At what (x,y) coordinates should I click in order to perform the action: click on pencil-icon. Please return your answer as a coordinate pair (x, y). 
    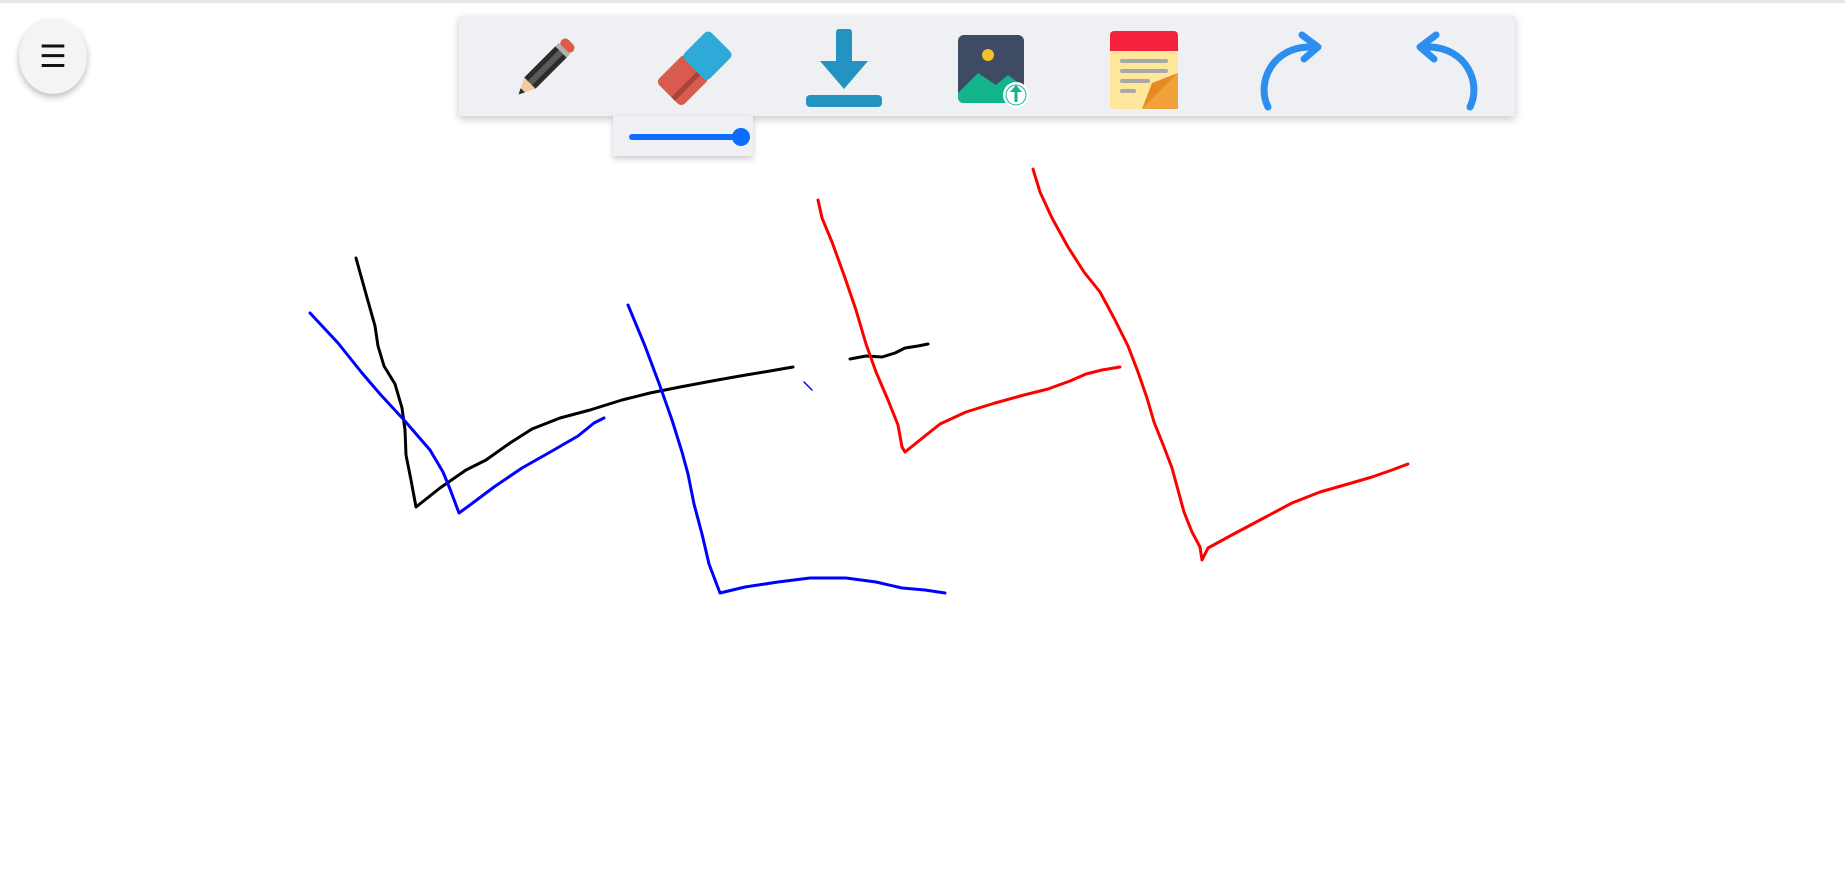
    Looking at the image, I should click on (546, 66).